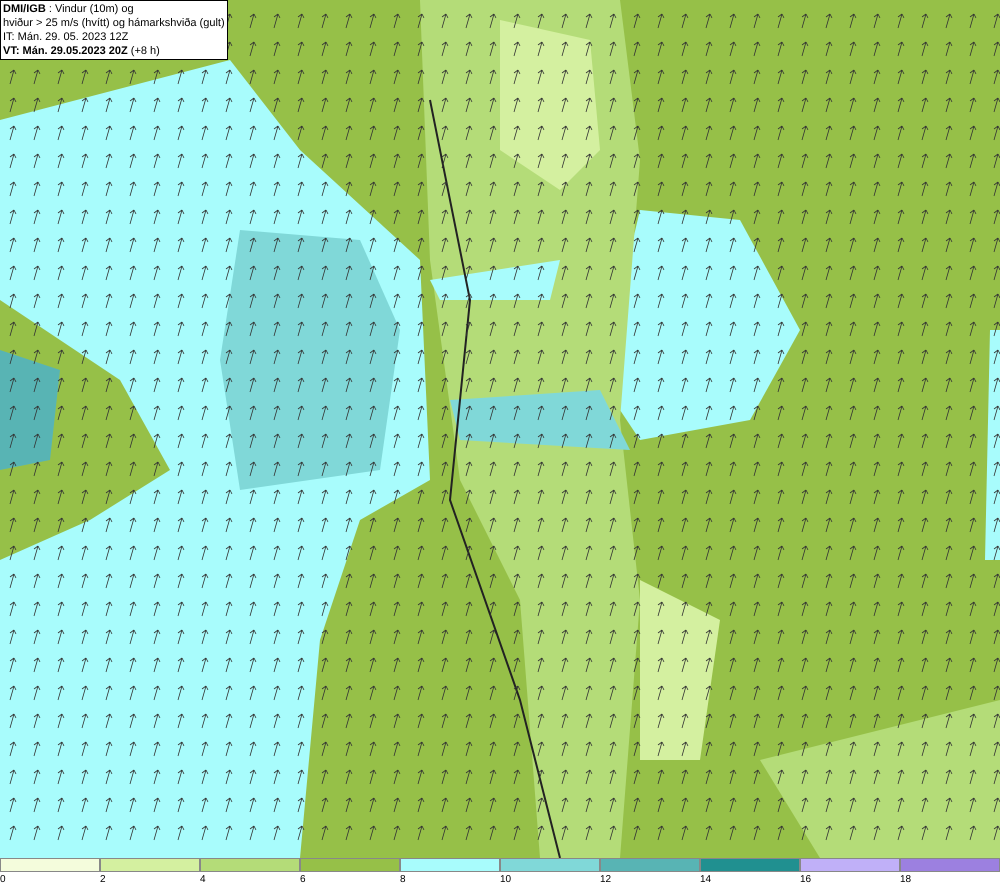  Describe the element at coordinates (203, 880) in the screenshot. I see `legend-label: 4` at that location.